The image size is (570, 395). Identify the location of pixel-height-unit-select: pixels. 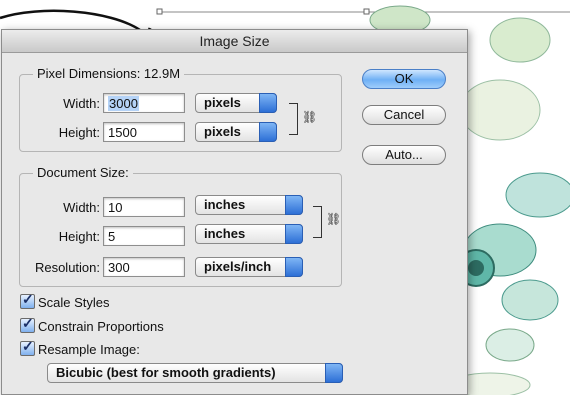
(236, 132).